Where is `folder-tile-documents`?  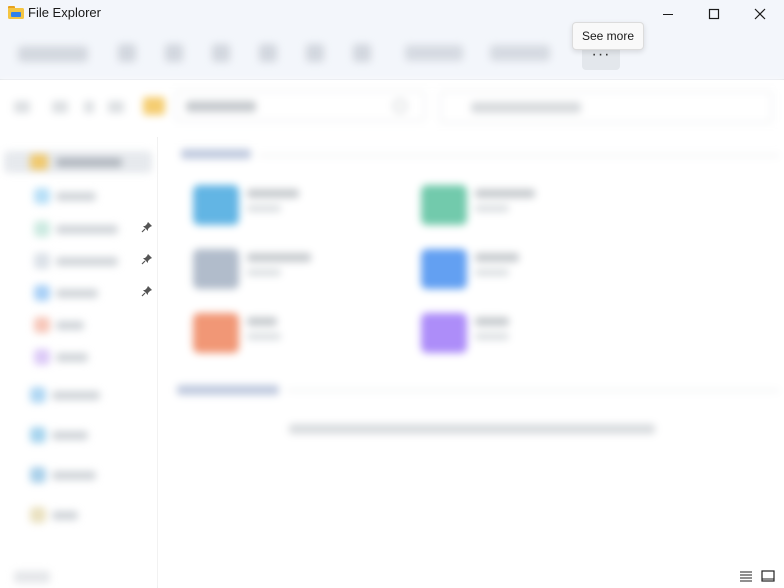 folder-tile-documents is located at coordinates (298, 269).